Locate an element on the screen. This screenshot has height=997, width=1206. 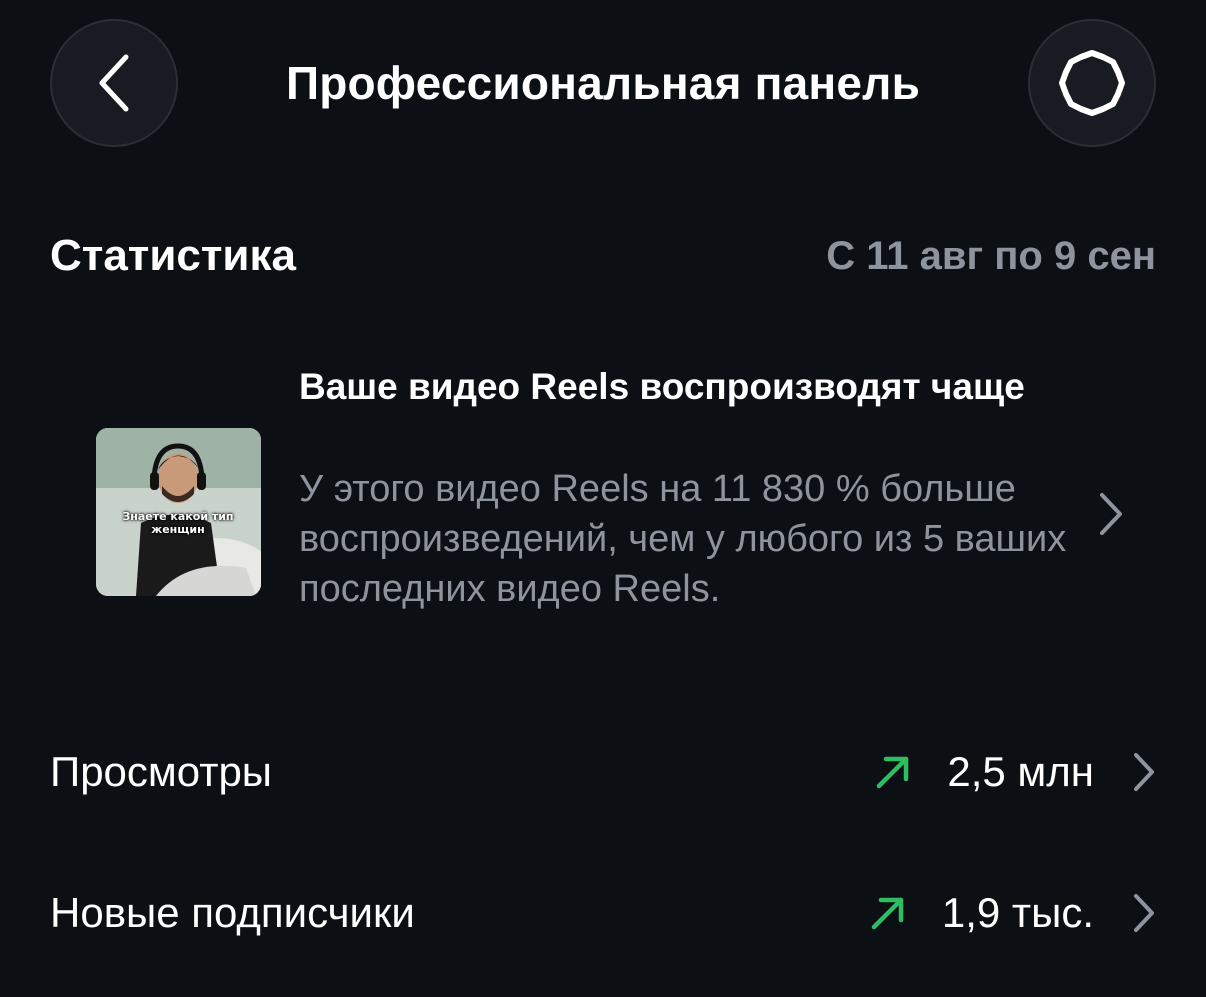
settings-button is located at coordinates (1092, 83).